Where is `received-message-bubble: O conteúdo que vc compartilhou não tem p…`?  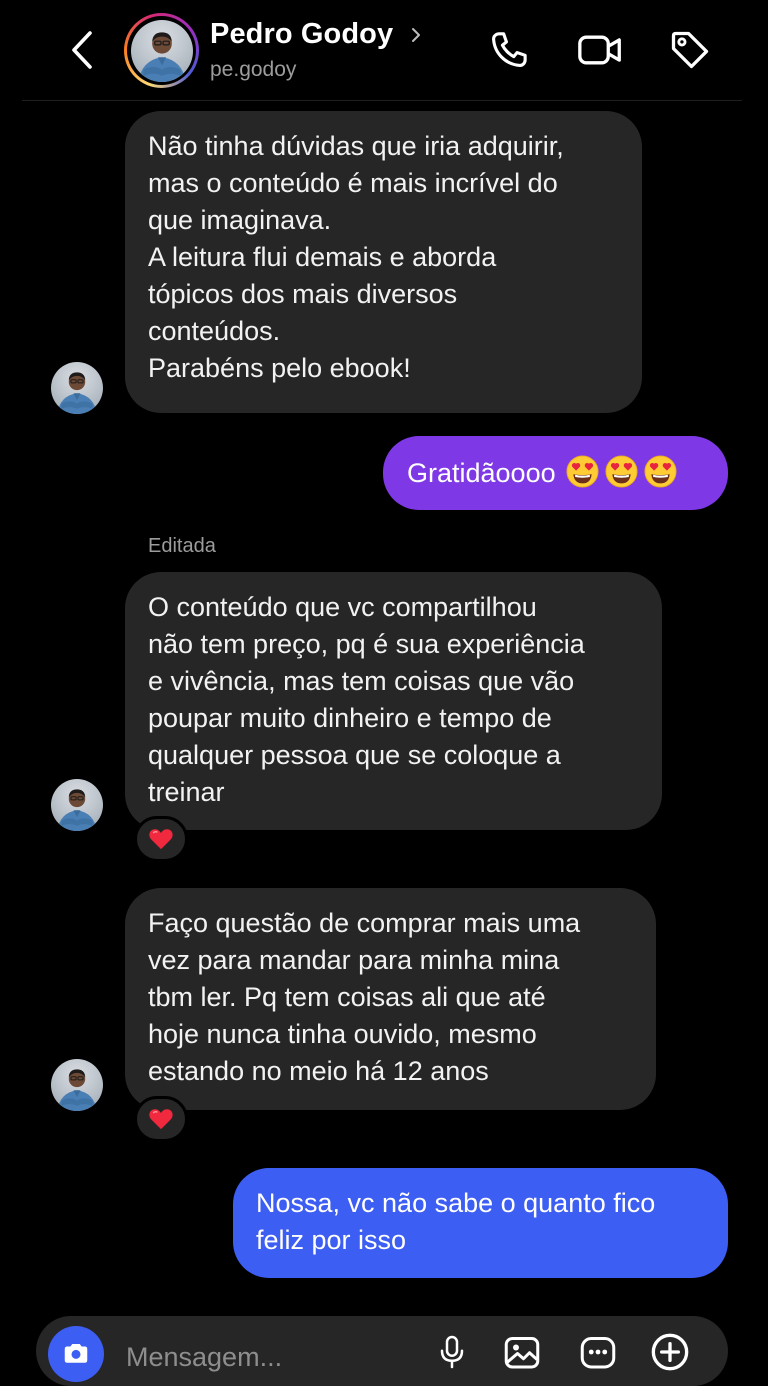
received-message-bubble: O conteúdo que vc compartilhou não tem p… is located at coordinates (393, 701).